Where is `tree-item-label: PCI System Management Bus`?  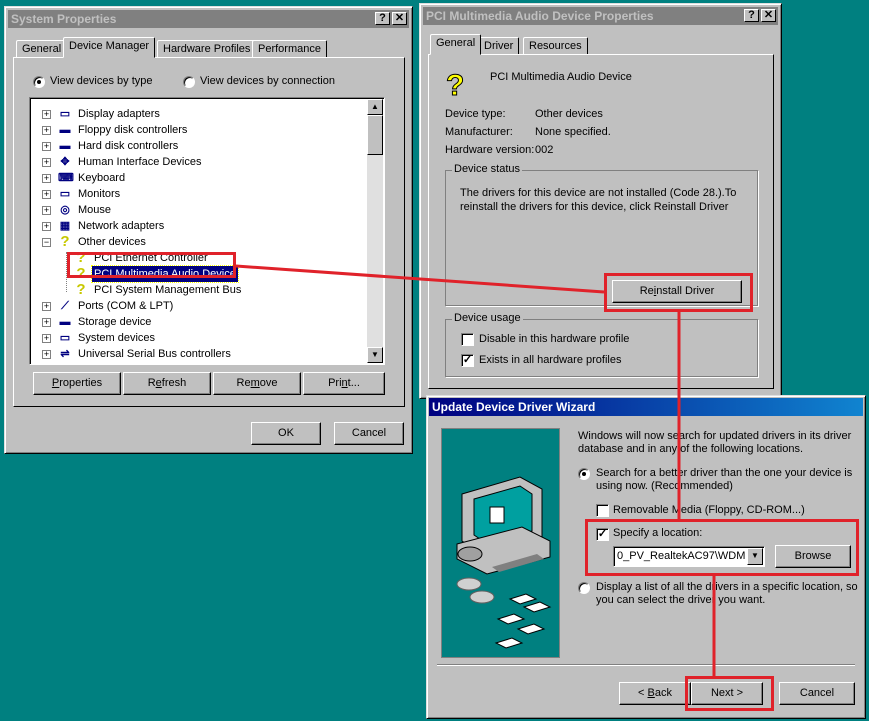
tree-item-label: PCI System Management Bus is located at coordinates (168, 290).